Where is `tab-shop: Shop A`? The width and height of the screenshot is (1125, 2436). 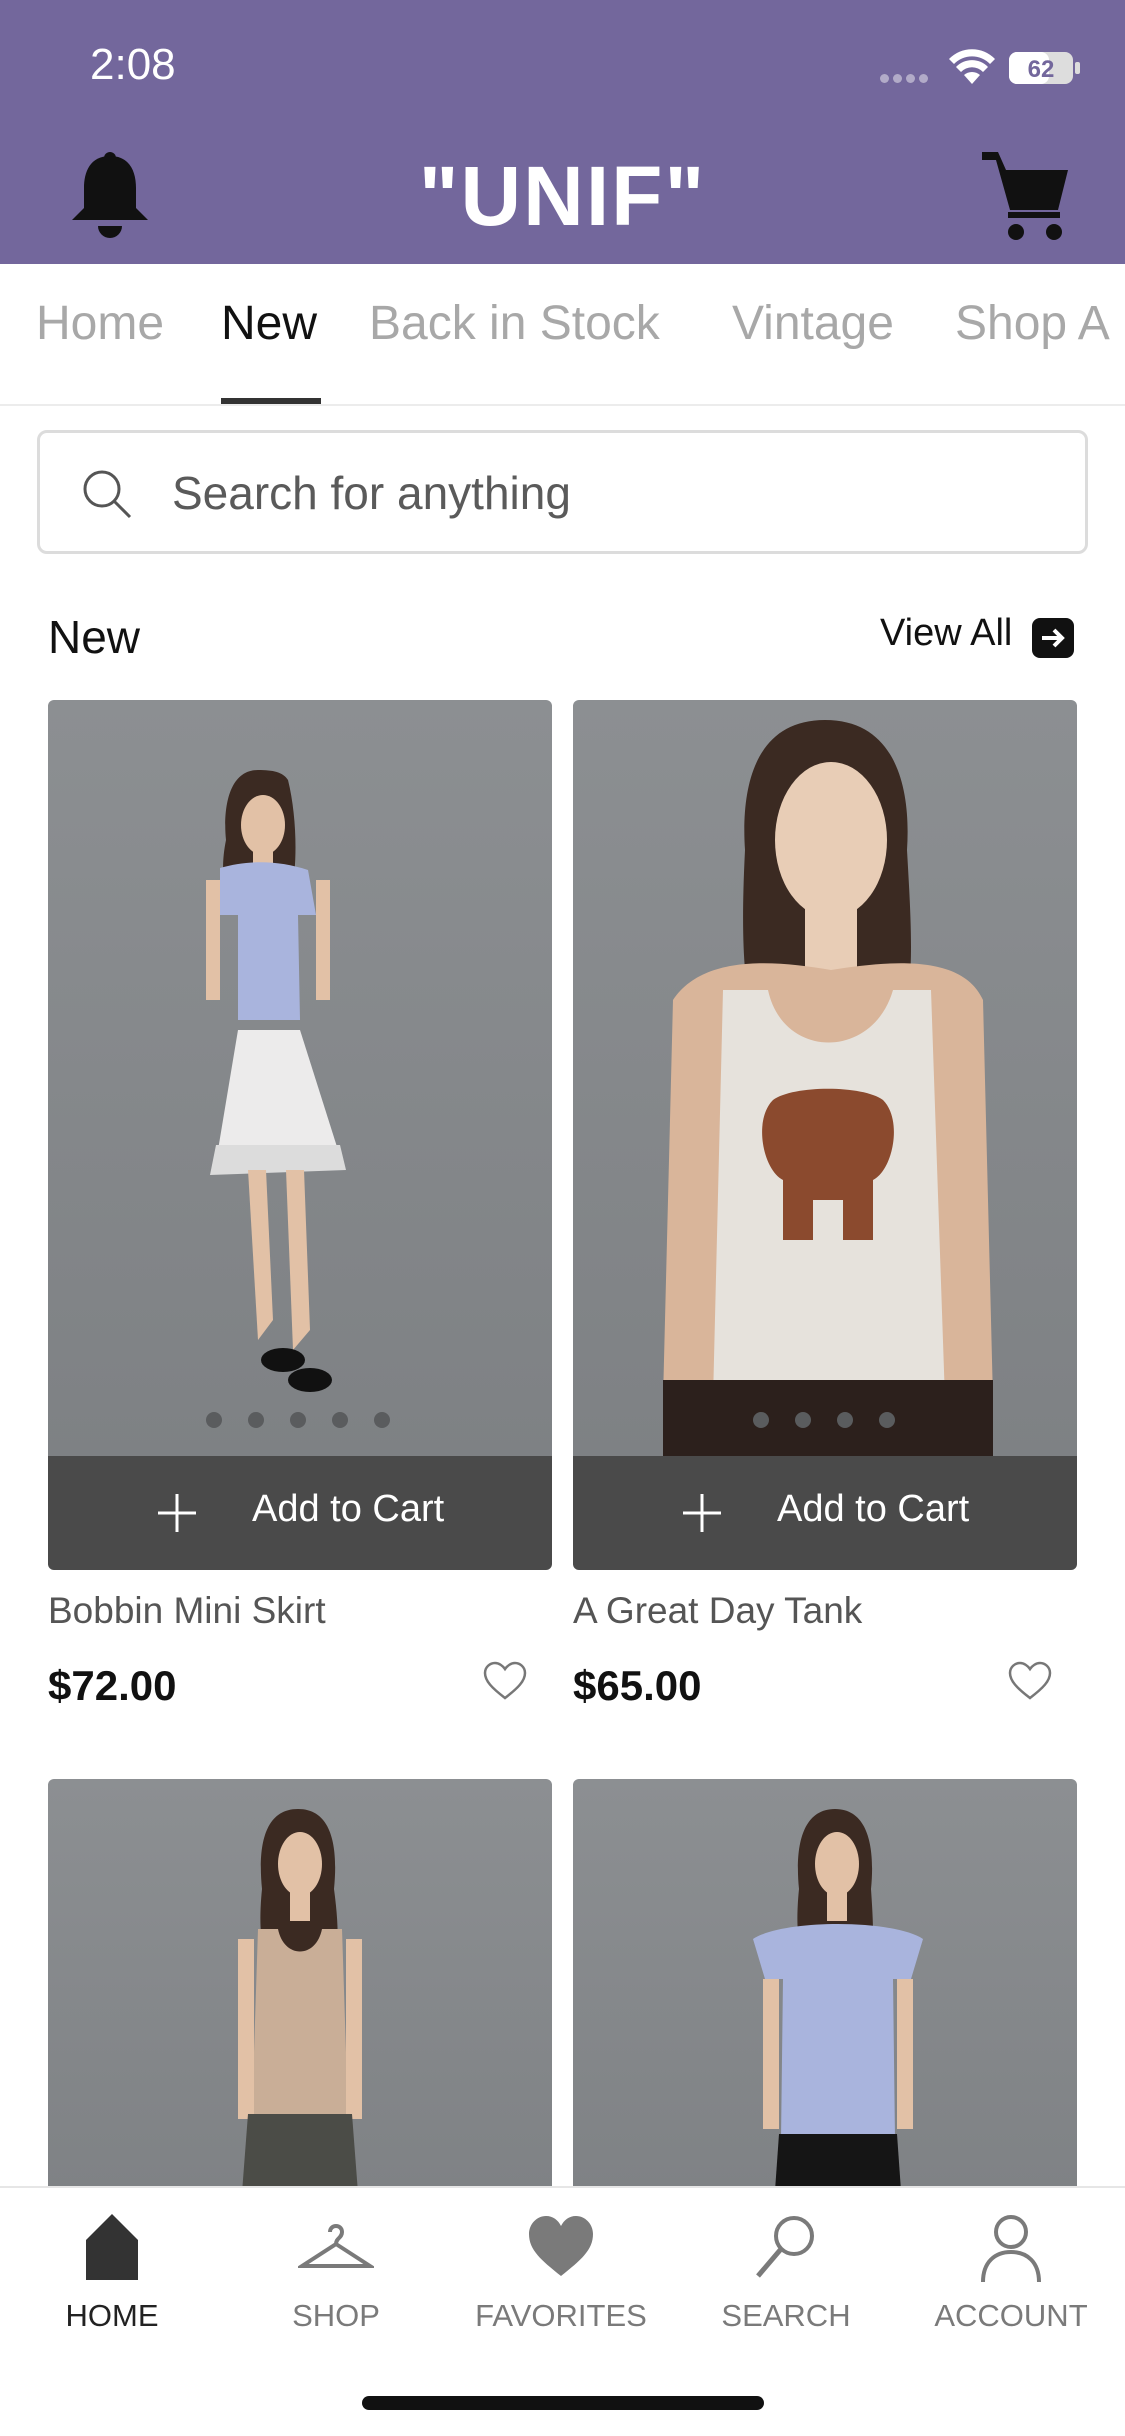
tab-shop: Shop A is located at coordinates (1032, 323).